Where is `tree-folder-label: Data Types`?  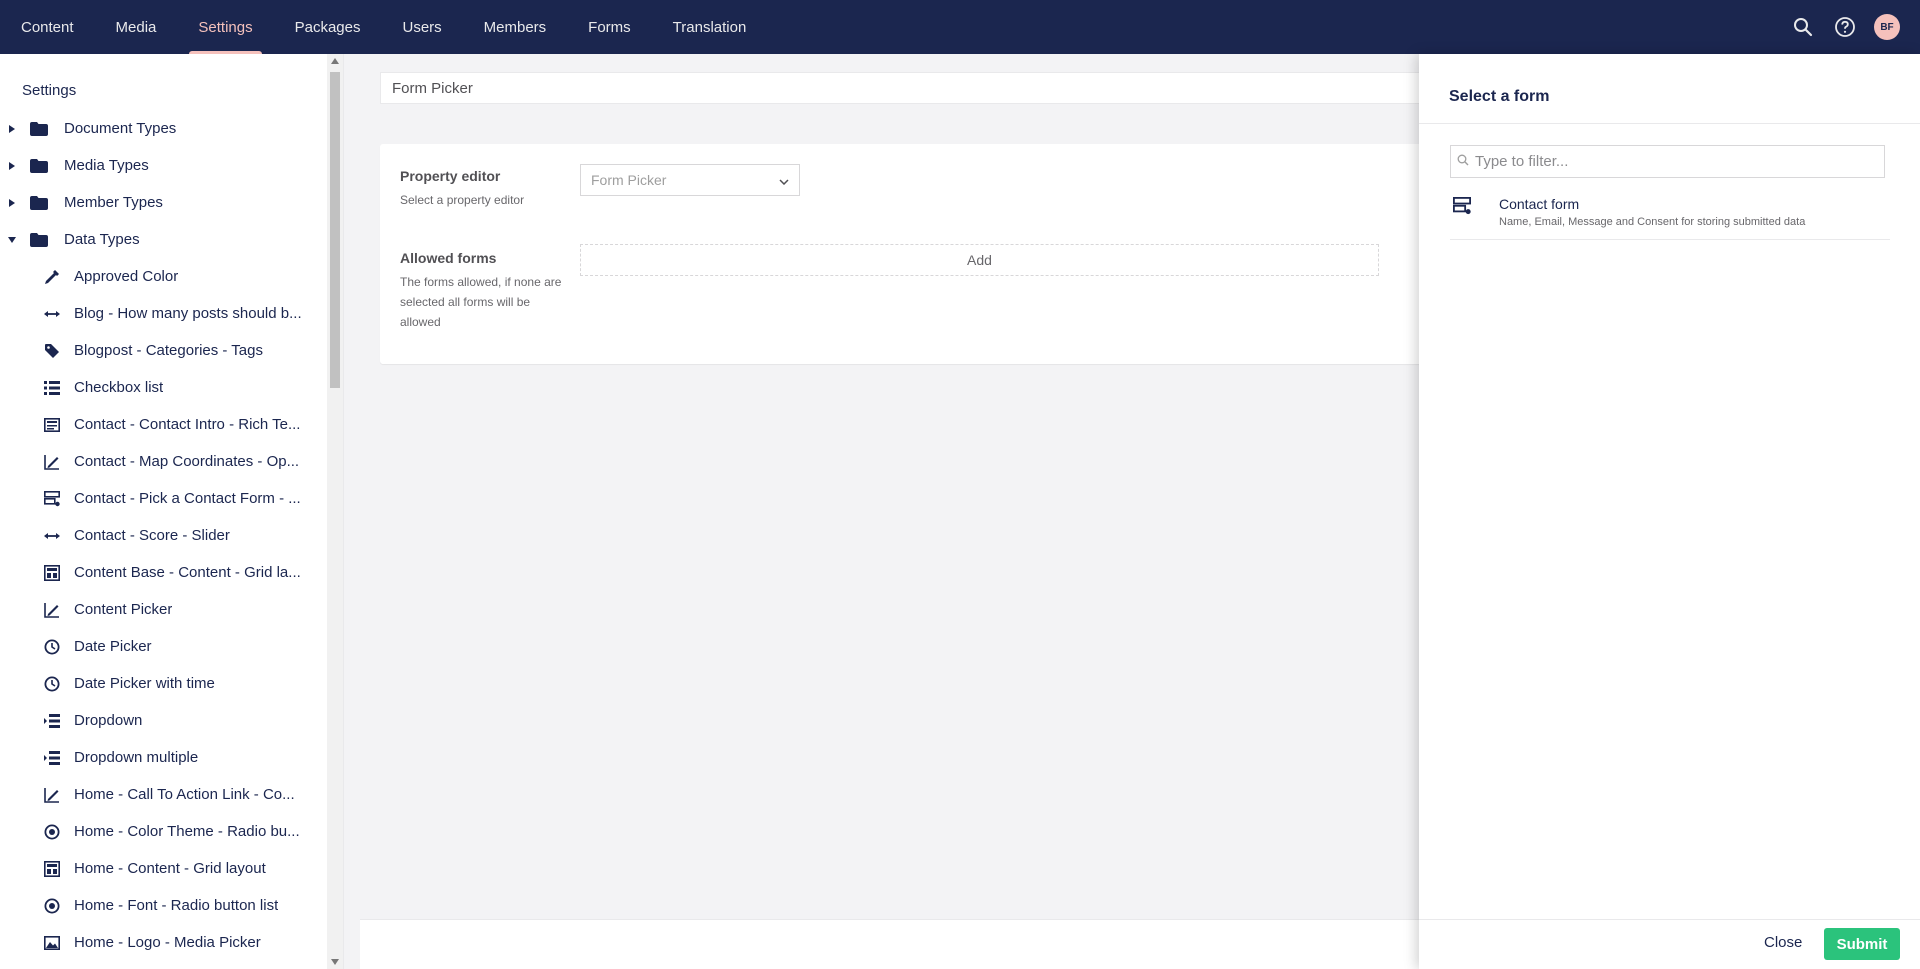 tree-folder-label: Data Types is located at coordinates (102, 239).